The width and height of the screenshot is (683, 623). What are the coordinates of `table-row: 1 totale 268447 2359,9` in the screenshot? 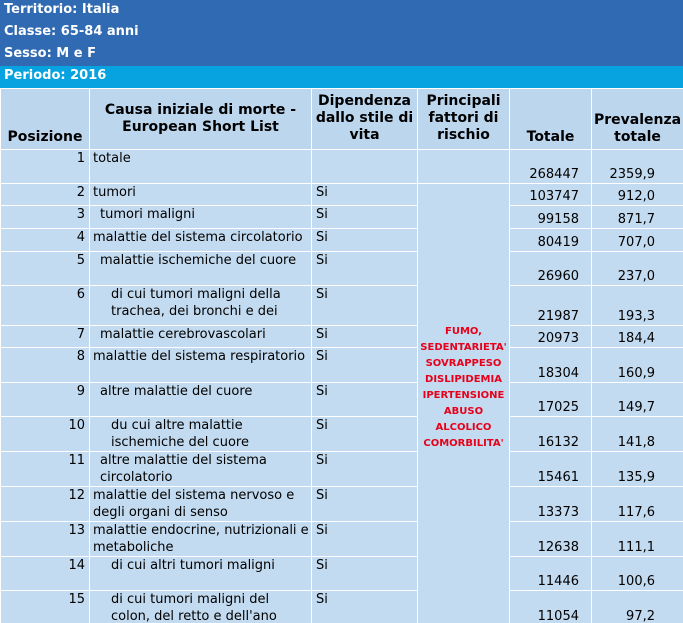 It's located at (341, 166).